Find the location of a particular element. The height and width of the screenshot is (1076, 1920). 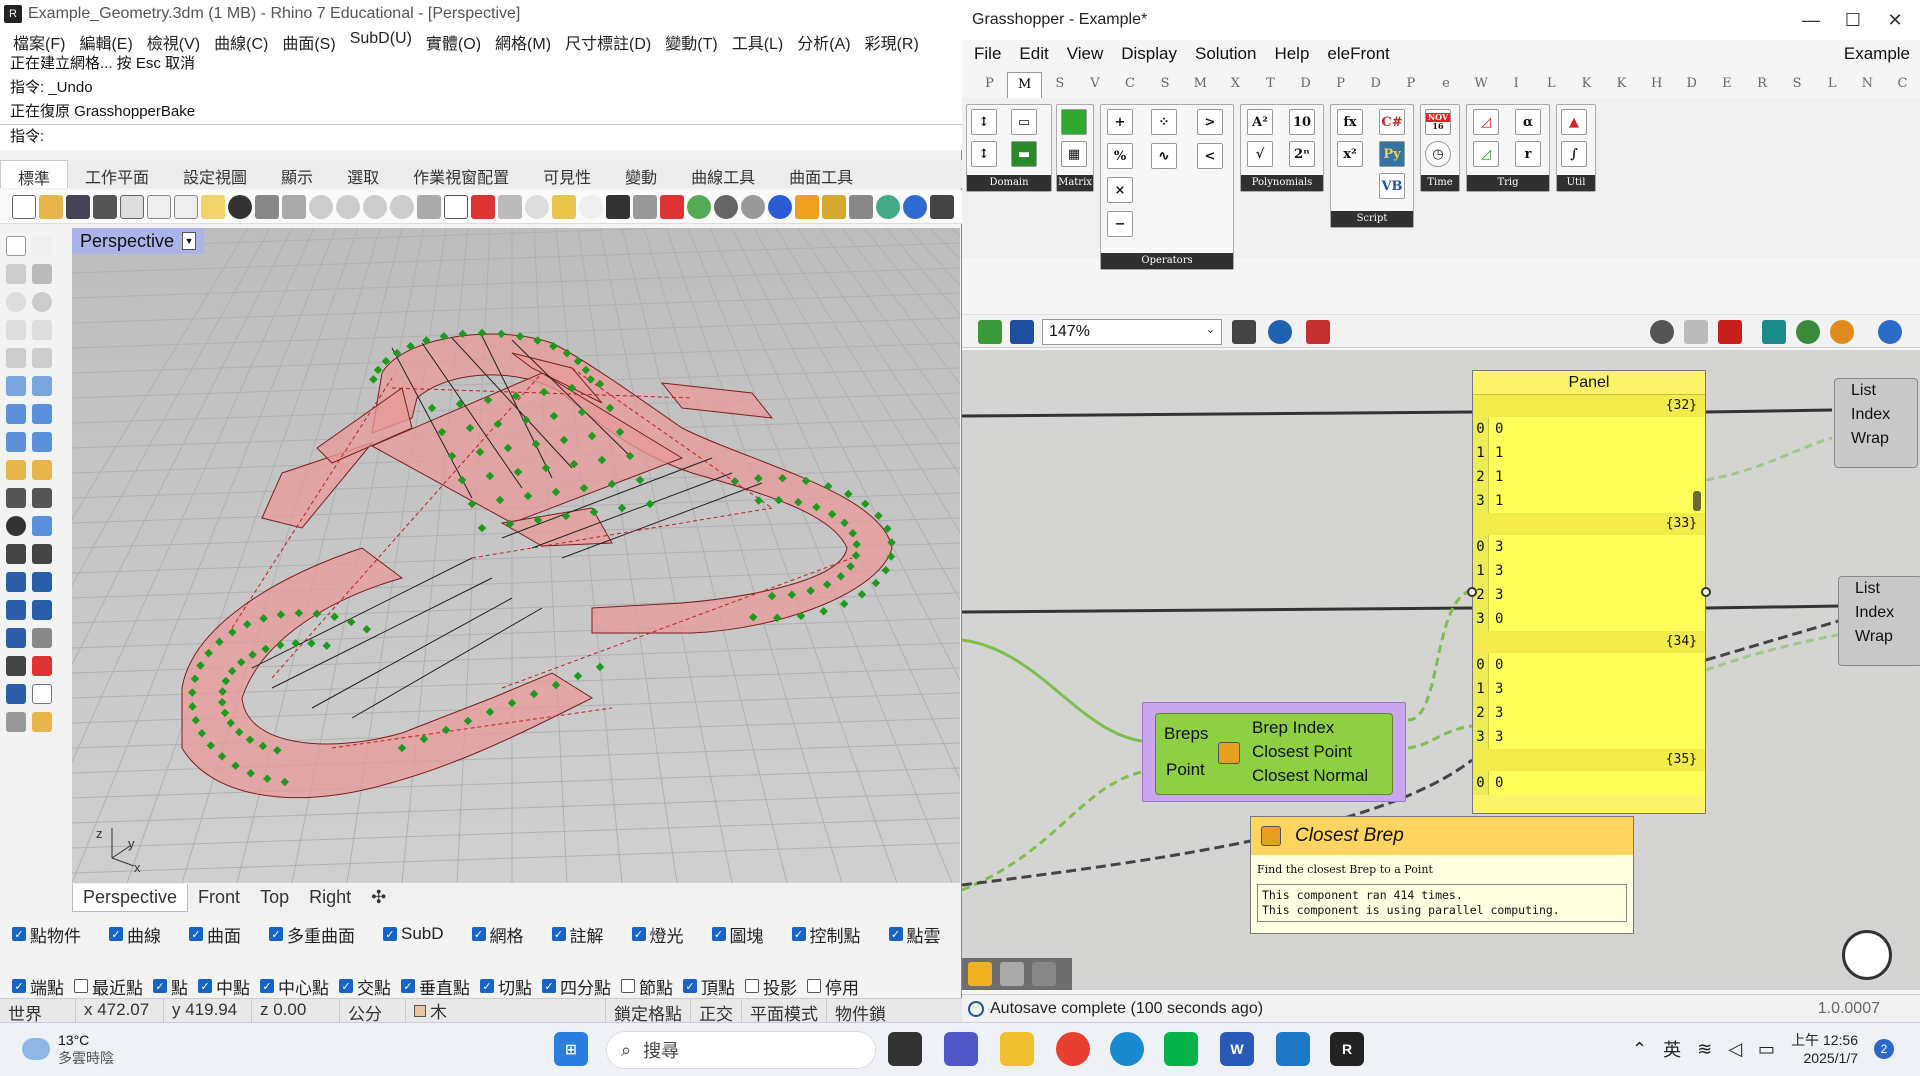

gh-tab: K is located at coordinates (1586, 85).